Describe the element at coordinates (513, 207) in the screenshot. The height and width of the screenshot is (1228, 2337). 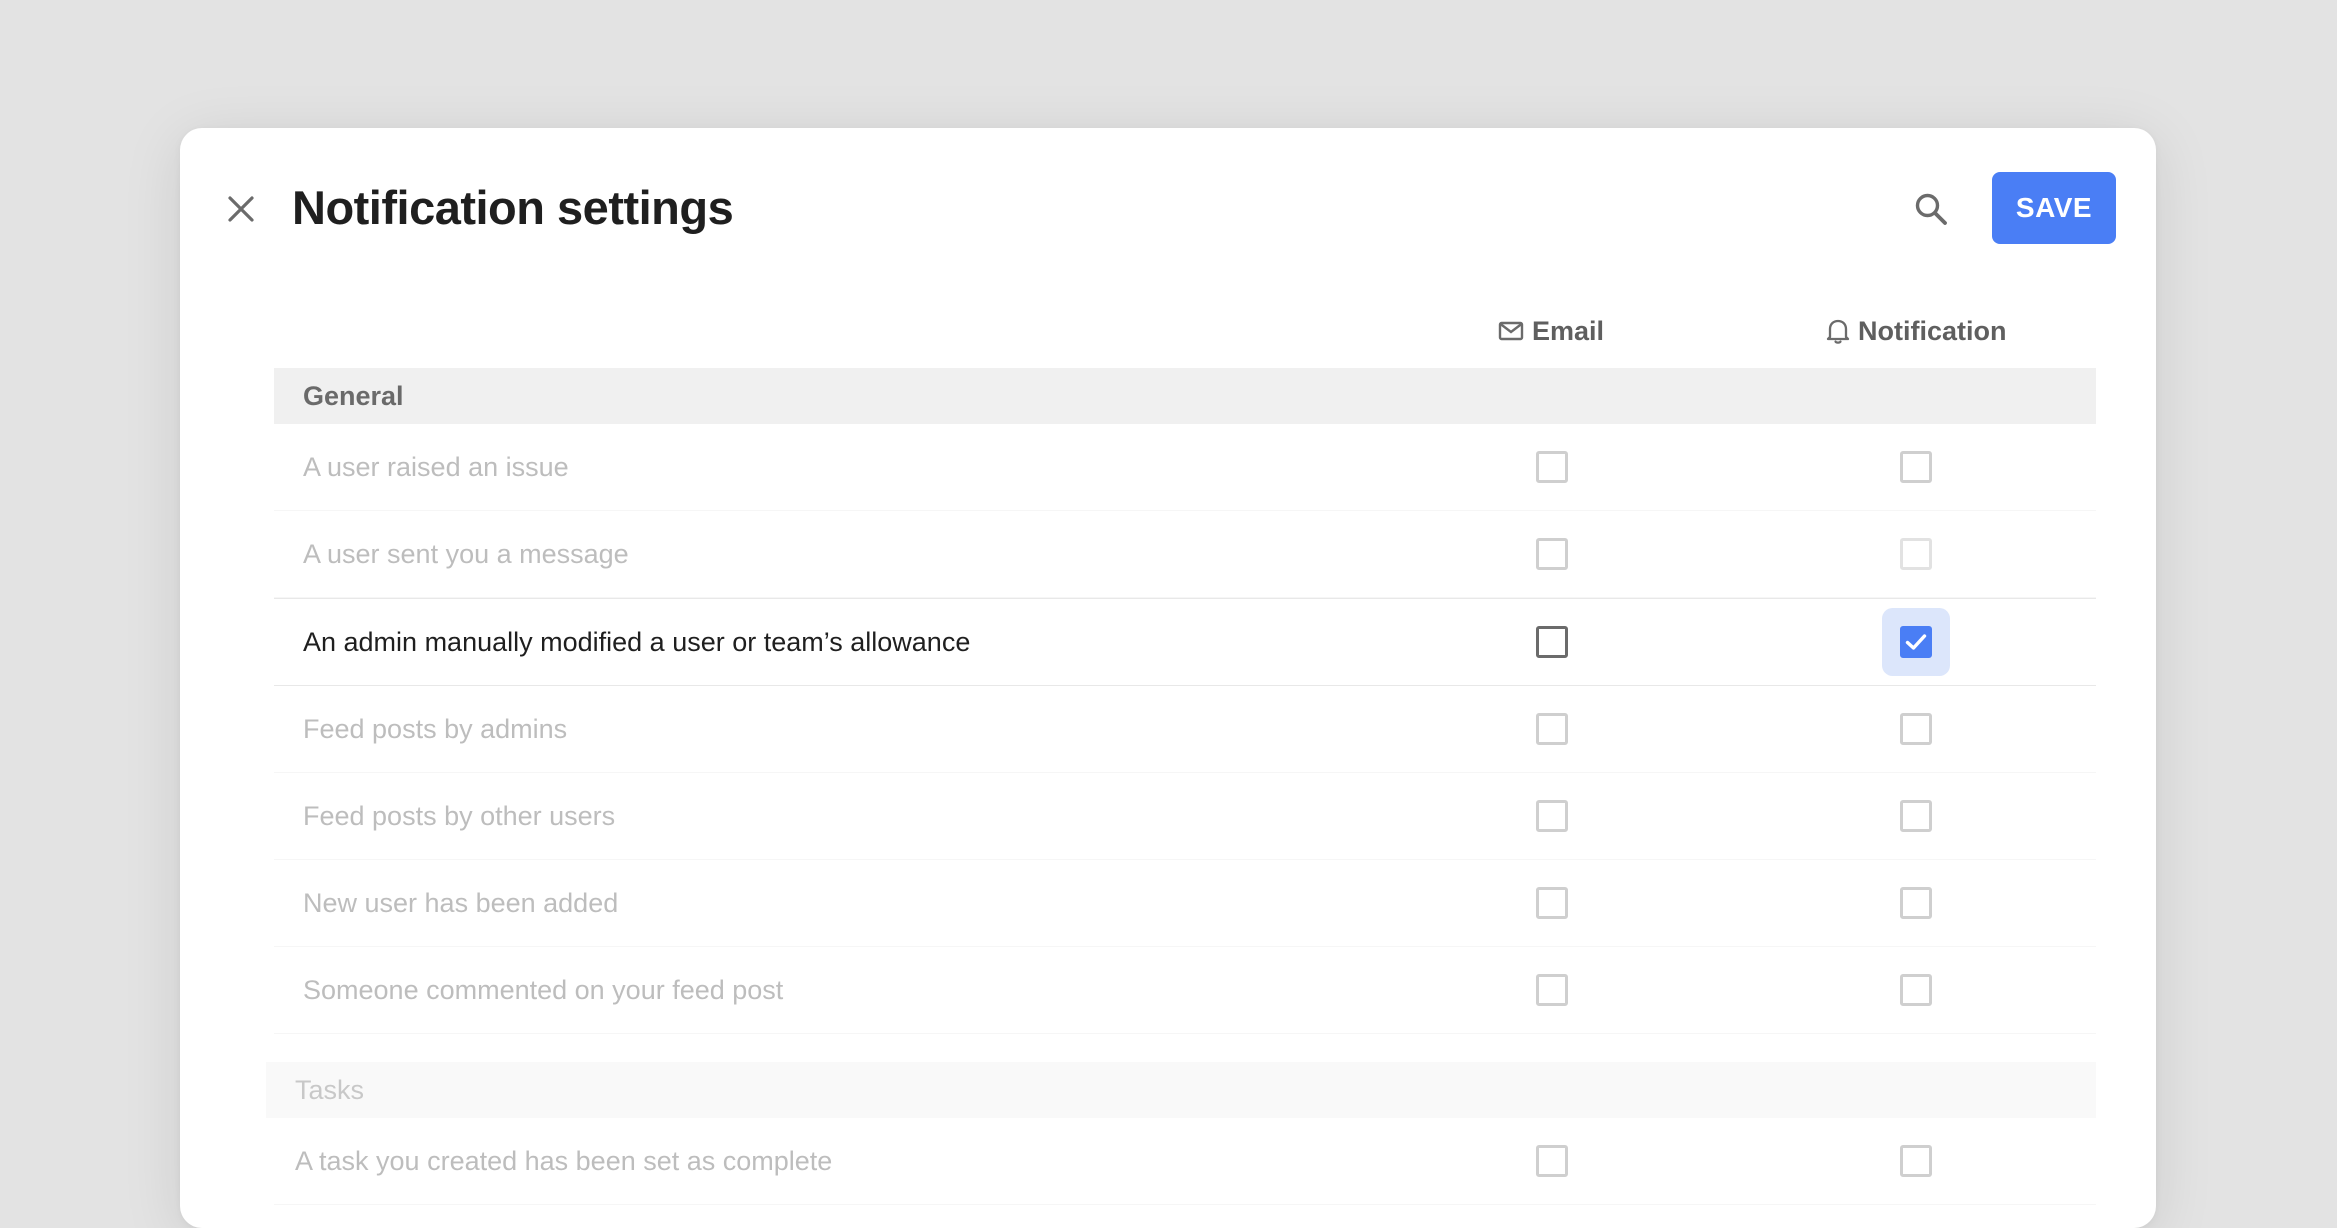
I see `page-title: Notification settings` at that location.